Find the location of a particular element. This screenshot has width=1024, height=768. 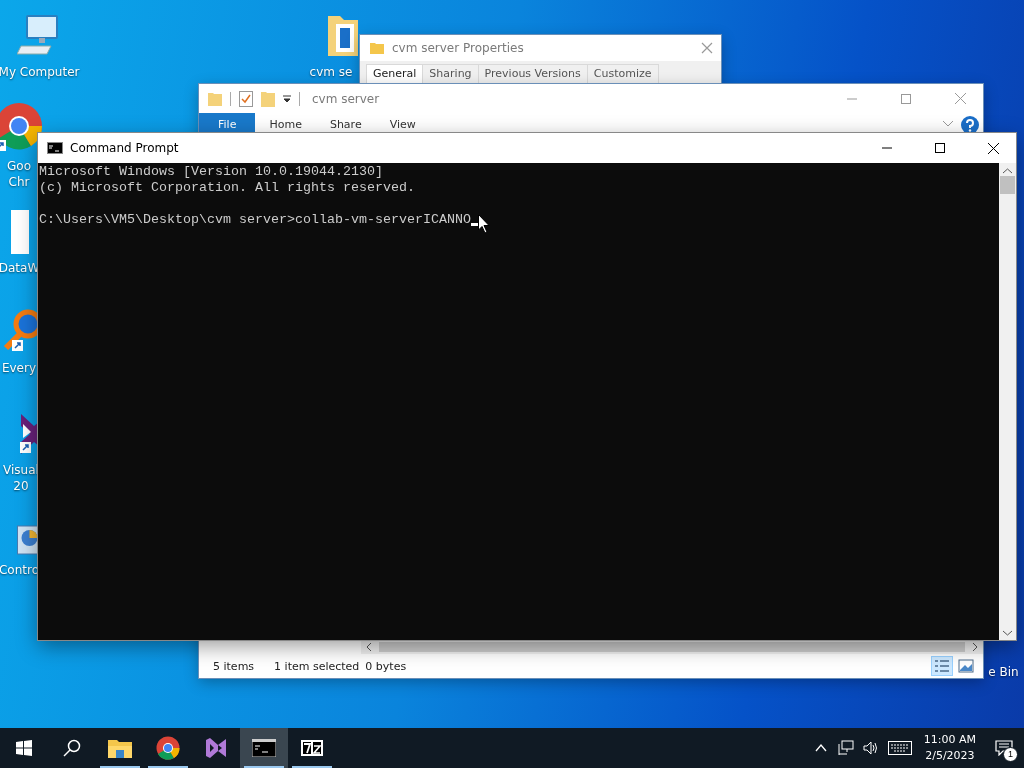

icon-label: Visual is located at coordinates (21, 470).